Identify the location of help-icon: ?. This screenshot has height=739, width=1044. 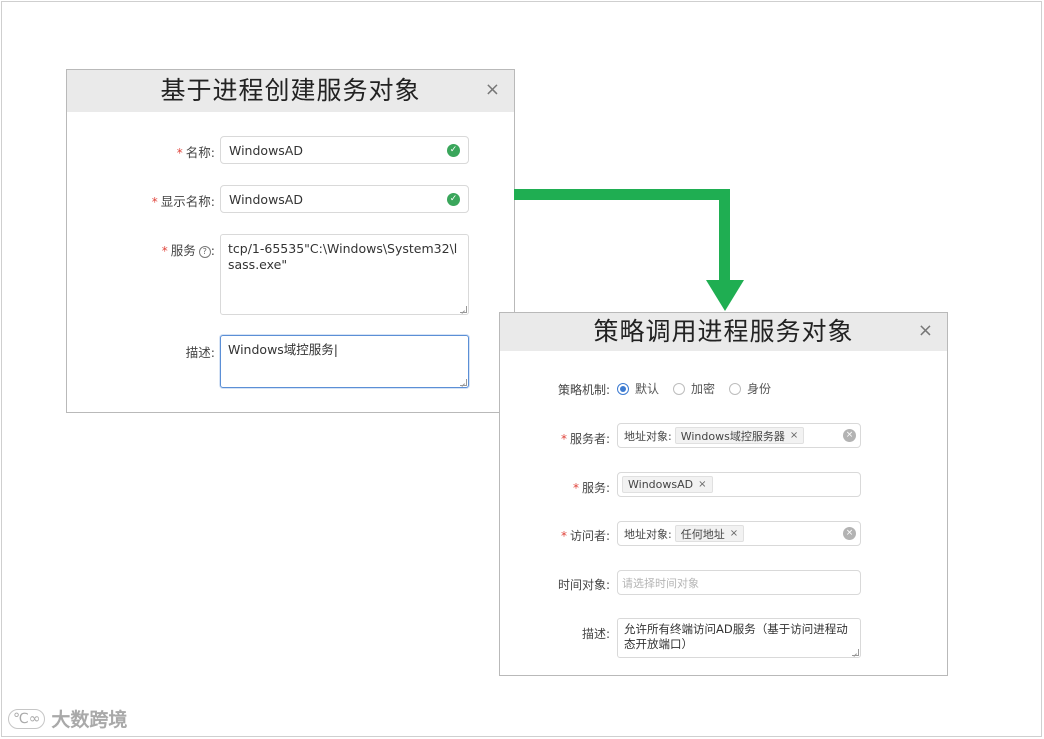
(204, 252).